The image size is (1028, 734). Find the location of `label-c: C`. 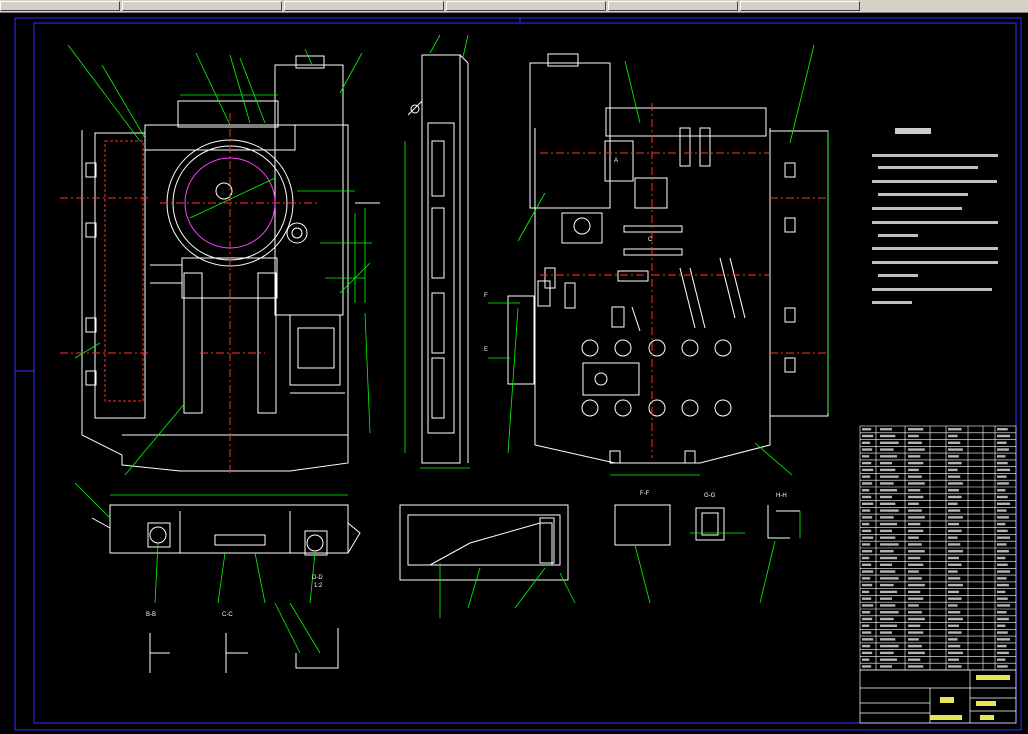

label-c: C is located at coordinates (650, 240).